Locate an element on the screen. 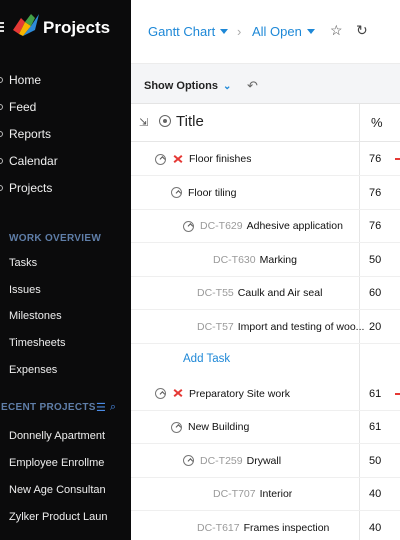 The width and height of the screenshot is (400, 540). percent-column-header: % is located at coordinates (377, 122).